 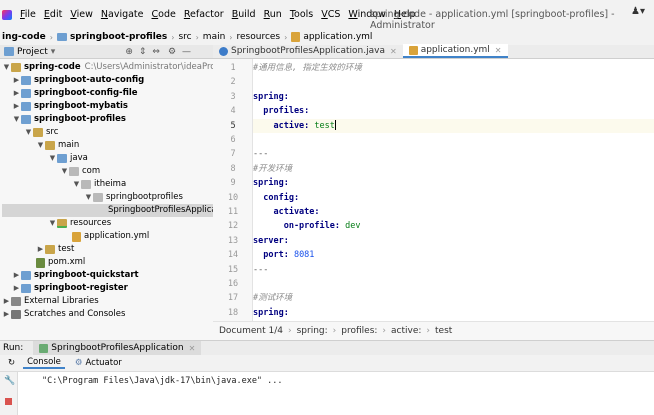 What do you see at coordinates (129, 52) in the screenshot?
I see `locate-icon: ⊕` at bounding box center [129, 52].